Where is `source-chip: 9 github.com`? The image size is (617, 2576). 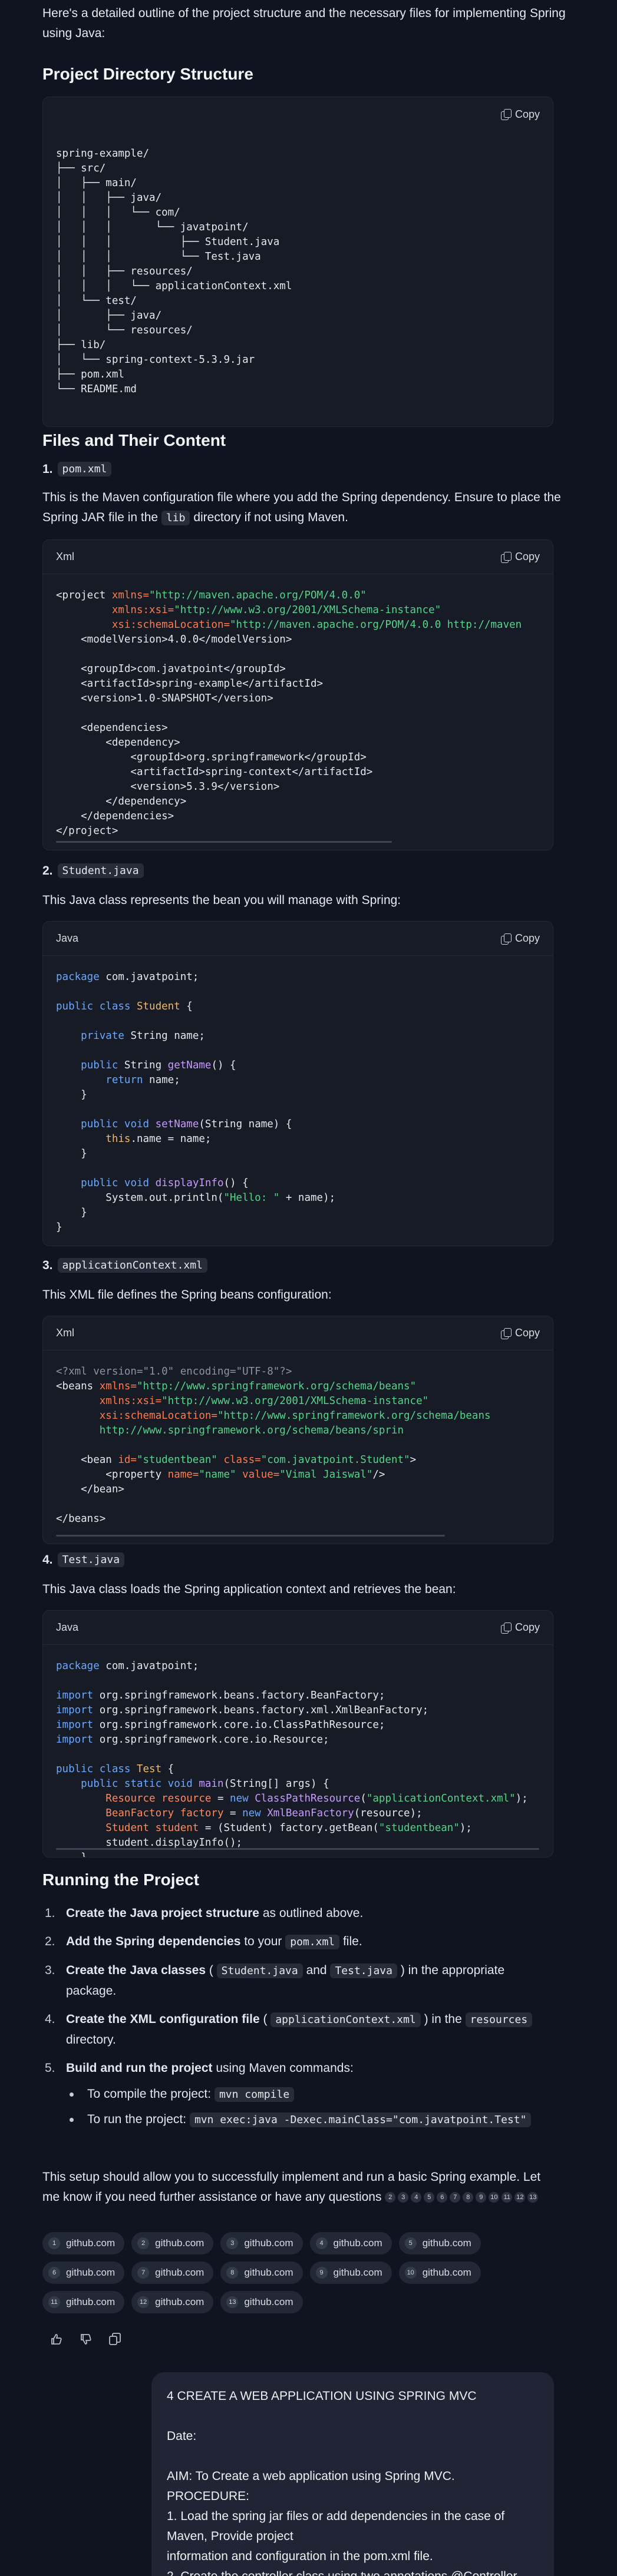
source-chip: 9 github.com is located at coordinates (350, 2273).